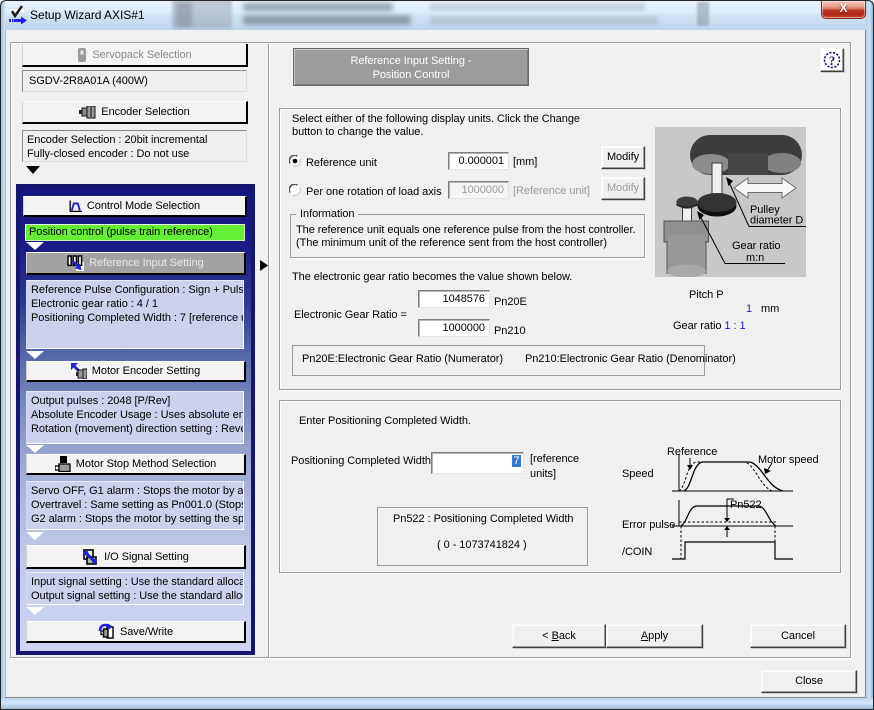  What do you see at coordinates (692, 452) in the screenshot?
I see `svg-text: Reference` at bounding box center [692, 452].